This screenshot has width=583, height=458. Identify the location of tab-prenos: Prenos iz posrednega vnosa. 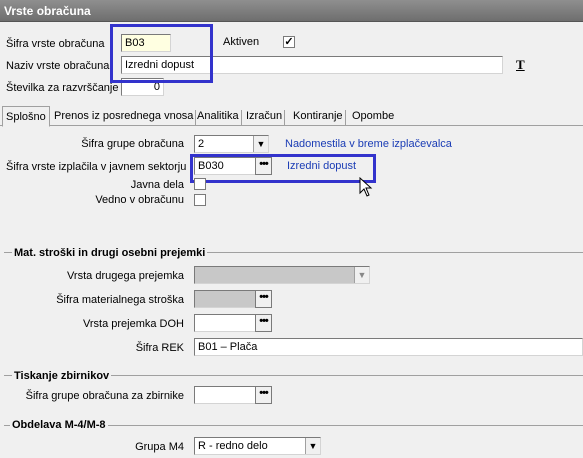
(124, 118).